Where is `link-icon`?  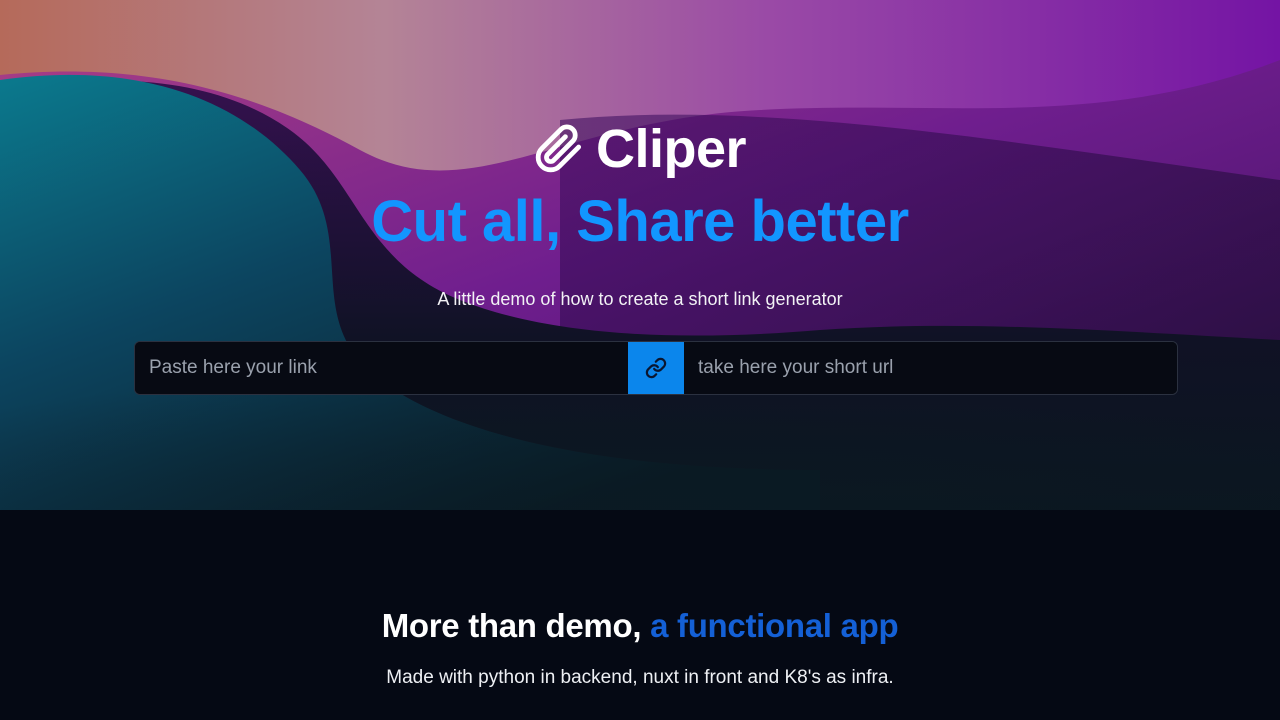
link-icon is located at coordinates (656, 368).